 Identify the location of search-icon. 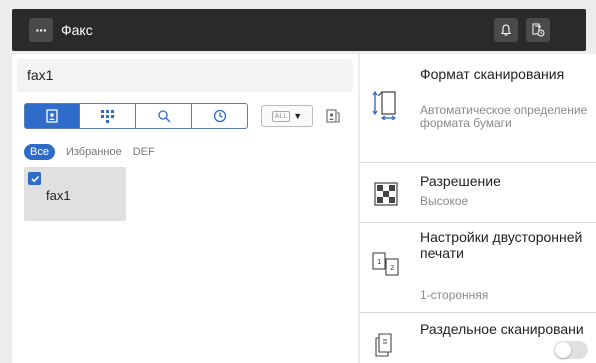
(163, 116).